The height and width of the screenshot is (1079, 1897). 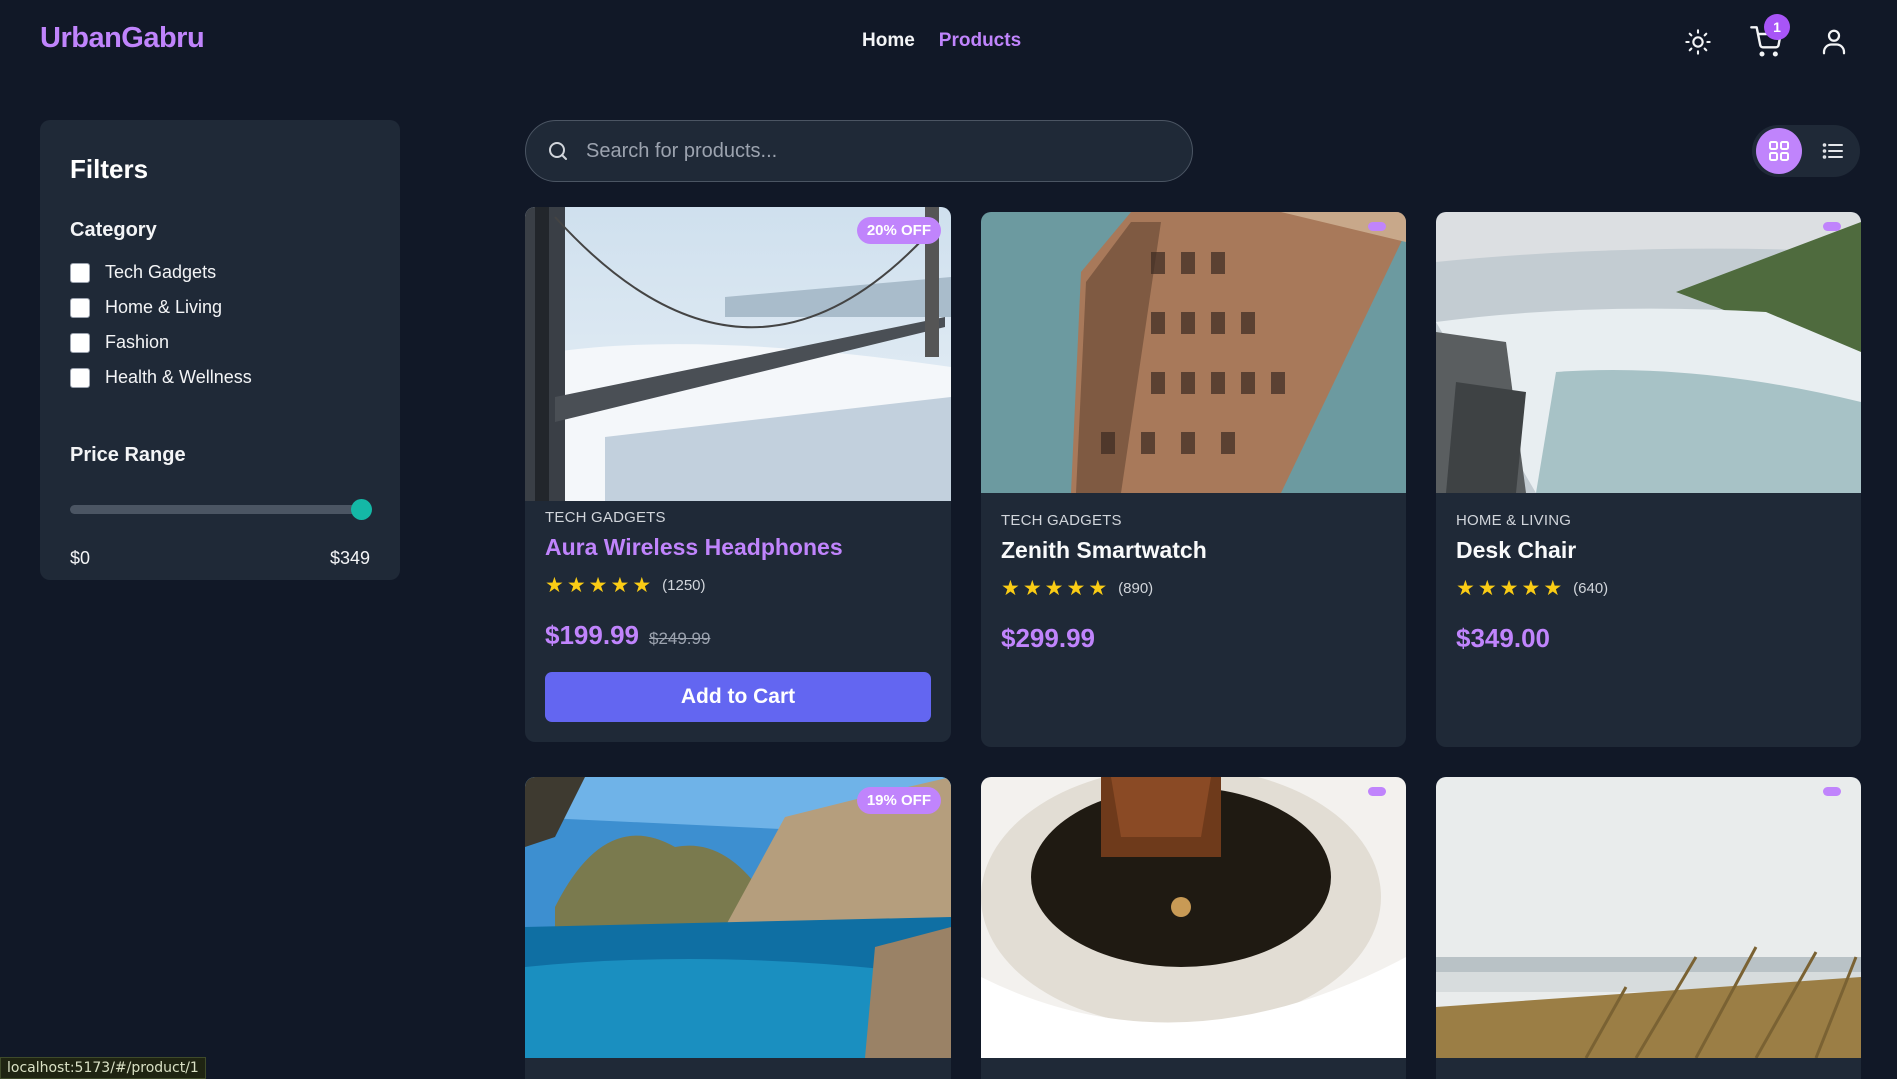 I want to click on discount-badge: 19% OFF, so click(x=898, y=800).